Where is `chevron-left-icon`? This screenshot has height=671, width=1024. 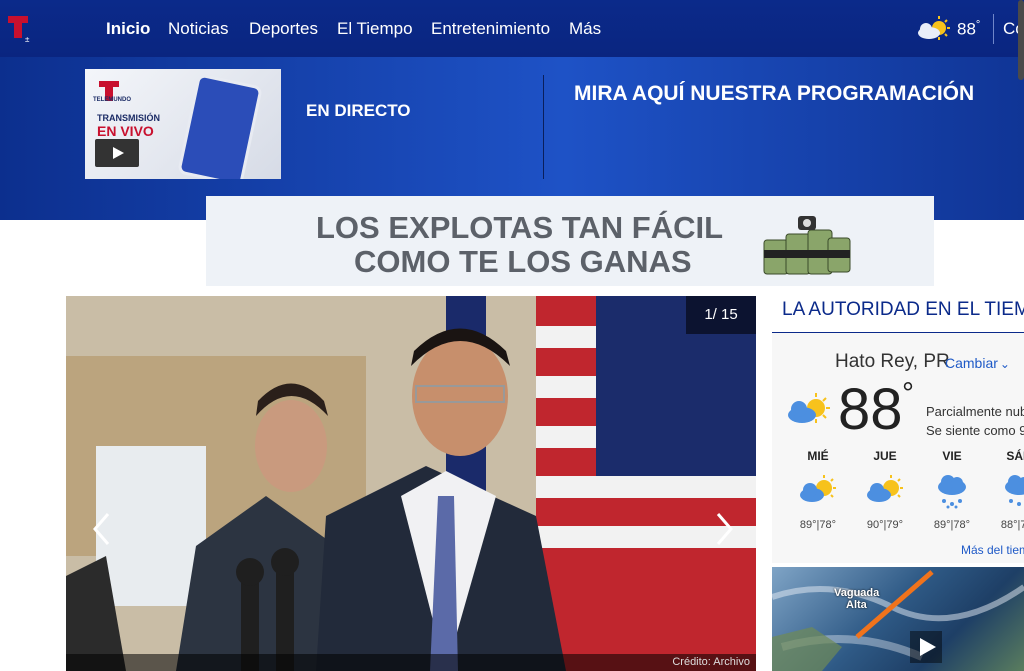
chevron-left-icon is located at coordinates (102, 529).